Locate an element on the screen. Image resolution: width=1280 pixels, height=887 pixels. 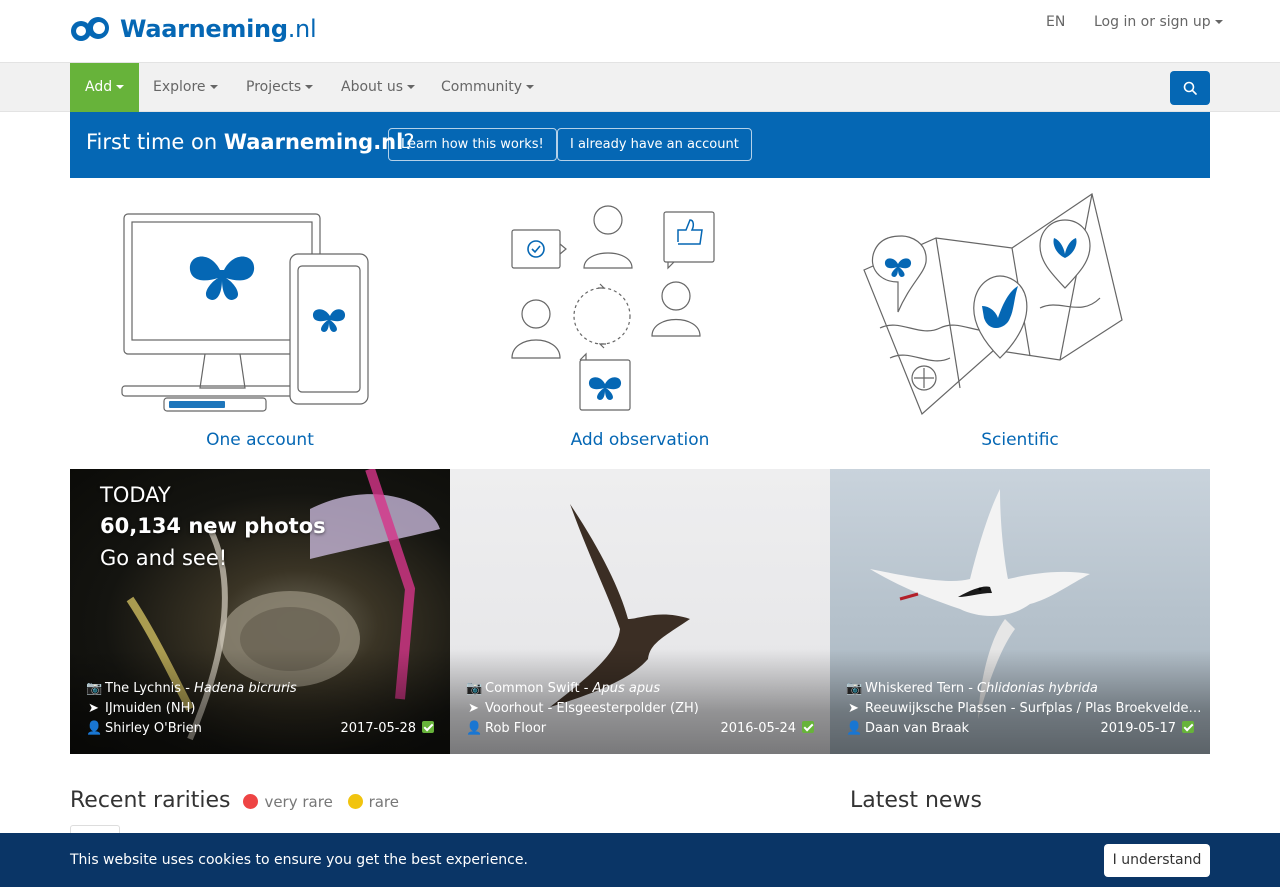
language-switch: EN is located at coordinates (1055, 22).